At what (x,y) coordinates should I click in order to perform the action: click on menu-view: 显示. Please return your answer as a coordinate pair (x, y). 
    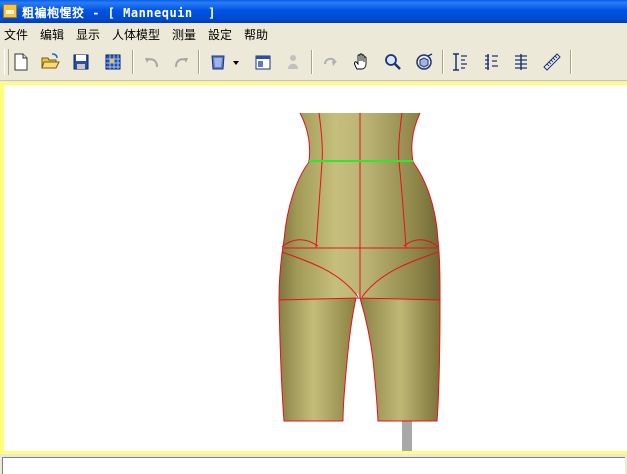
    Looking at the image, I should click on (88, 34).